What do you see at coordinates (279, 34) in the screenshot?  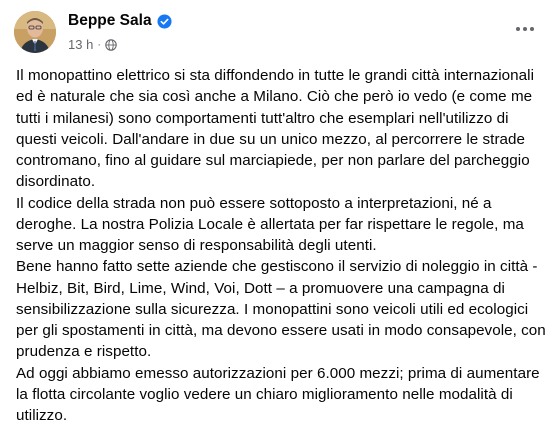 I see `post-header: Beppe Sala 13 h ·` at bounding box center [279, 34].